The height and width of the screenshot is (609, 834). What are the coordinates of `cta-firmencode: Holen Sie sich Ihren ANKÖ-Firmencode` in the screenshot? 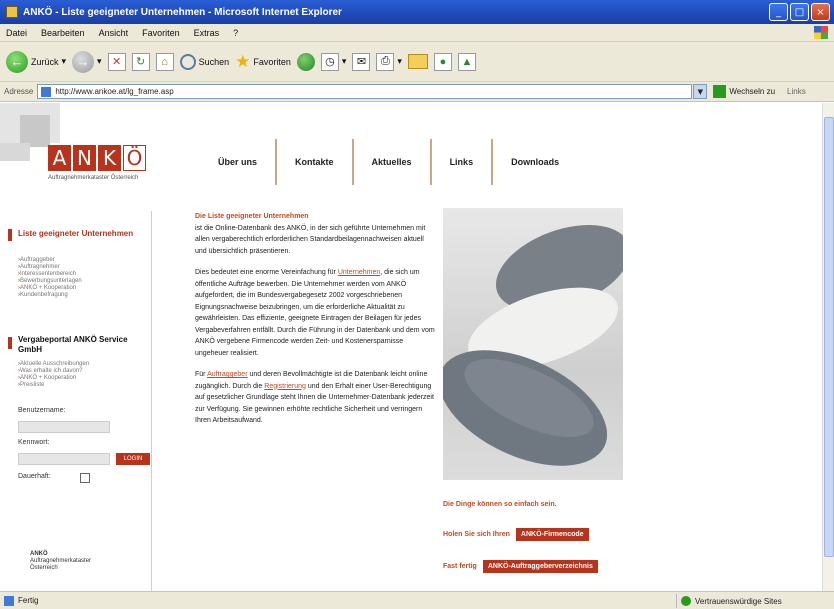 It's located at (516, 534).